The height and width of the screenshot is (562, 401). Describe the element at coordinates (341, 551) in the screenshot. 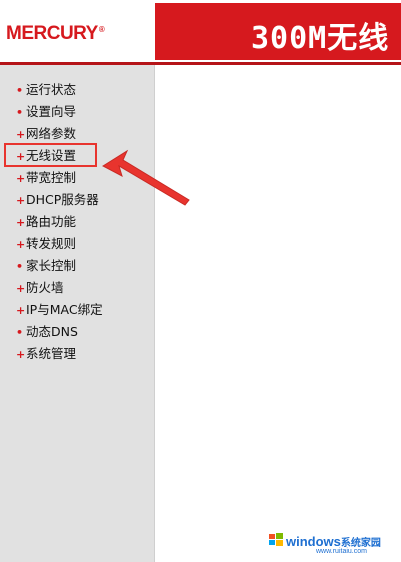

I see `watermark-url: www.ruitaiu.com` at that location.